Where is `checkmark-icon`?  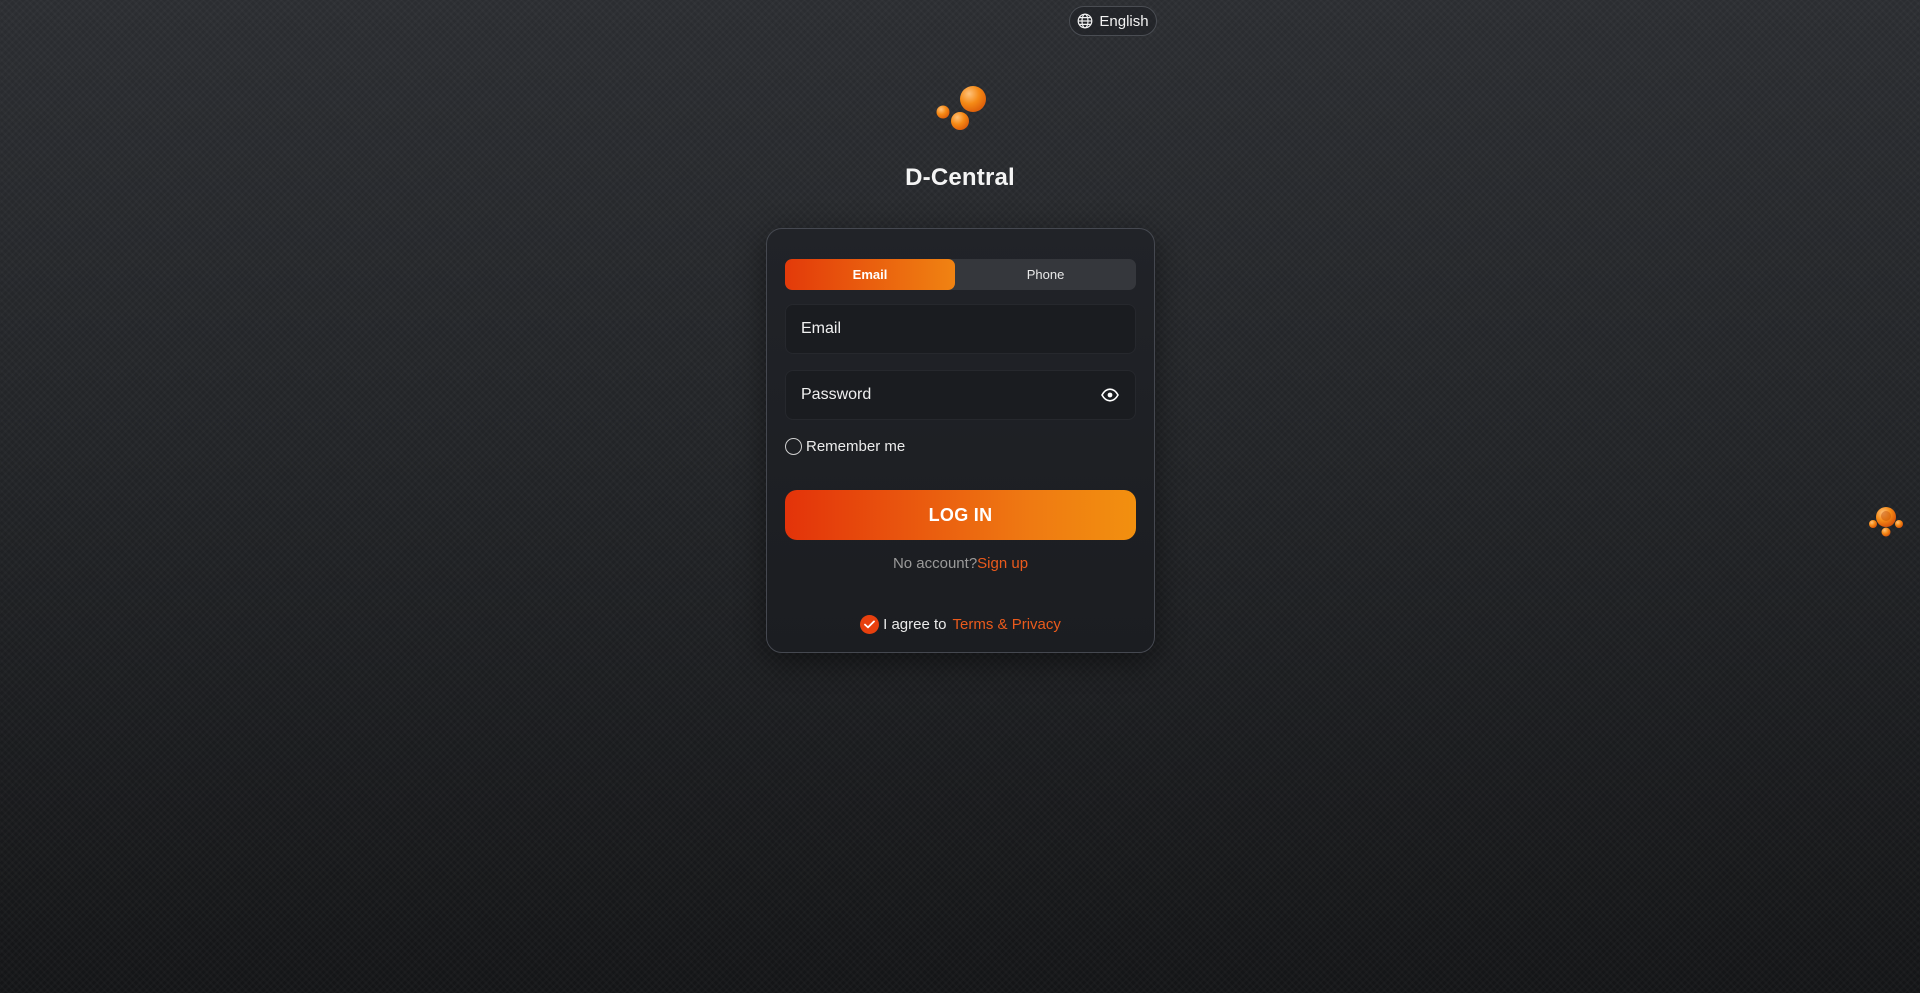
checkmark-icon is located at coordinates (870, 624).